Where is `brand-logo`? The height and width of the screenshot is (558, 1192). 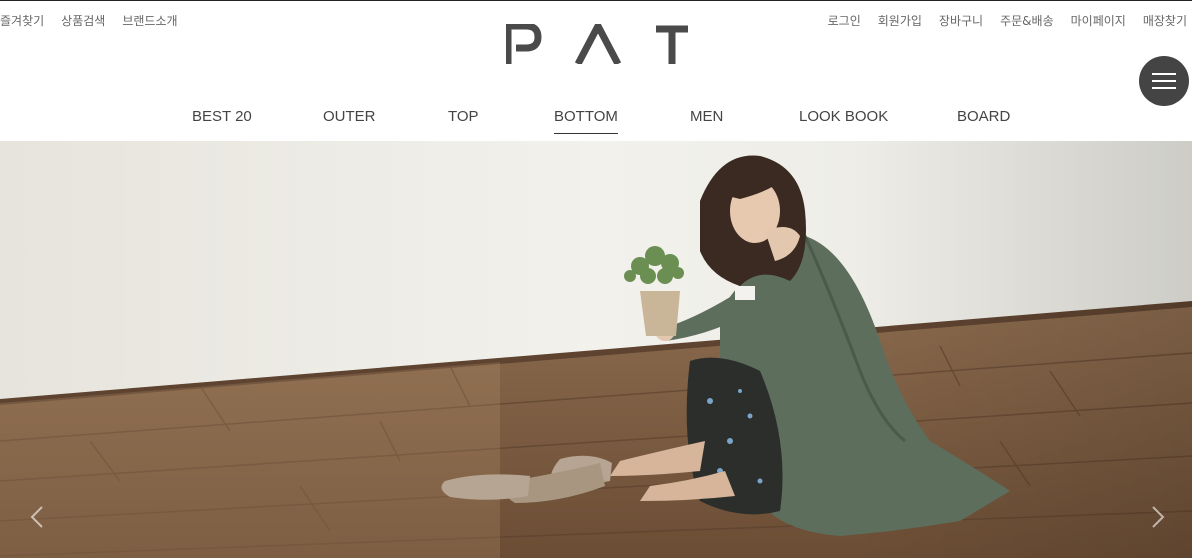 brand-logo is located at coordinates (598, 44).